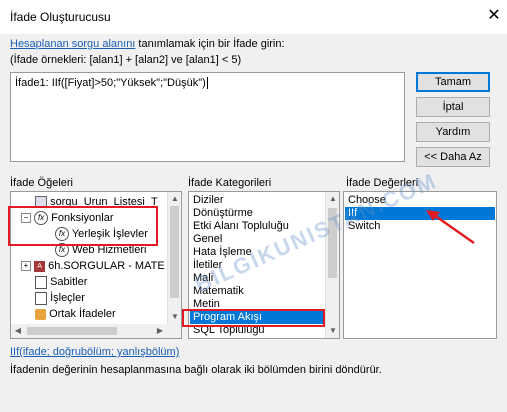  I want to click on highlight-box-program-flow, so click(253, 318).